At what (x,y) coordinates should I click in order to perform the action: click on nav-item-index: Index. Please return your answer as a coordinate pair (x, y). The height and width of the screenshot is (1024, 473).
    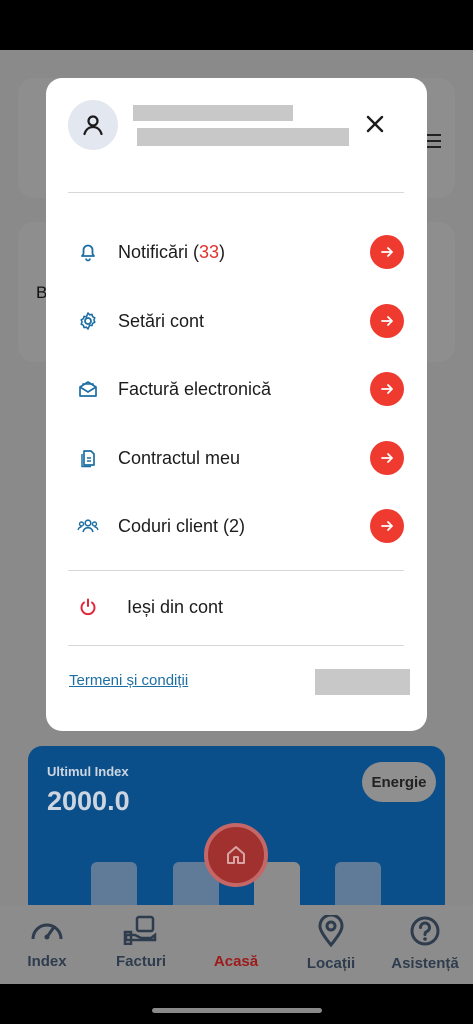
    Looking at the image, I should click on (47, 944).